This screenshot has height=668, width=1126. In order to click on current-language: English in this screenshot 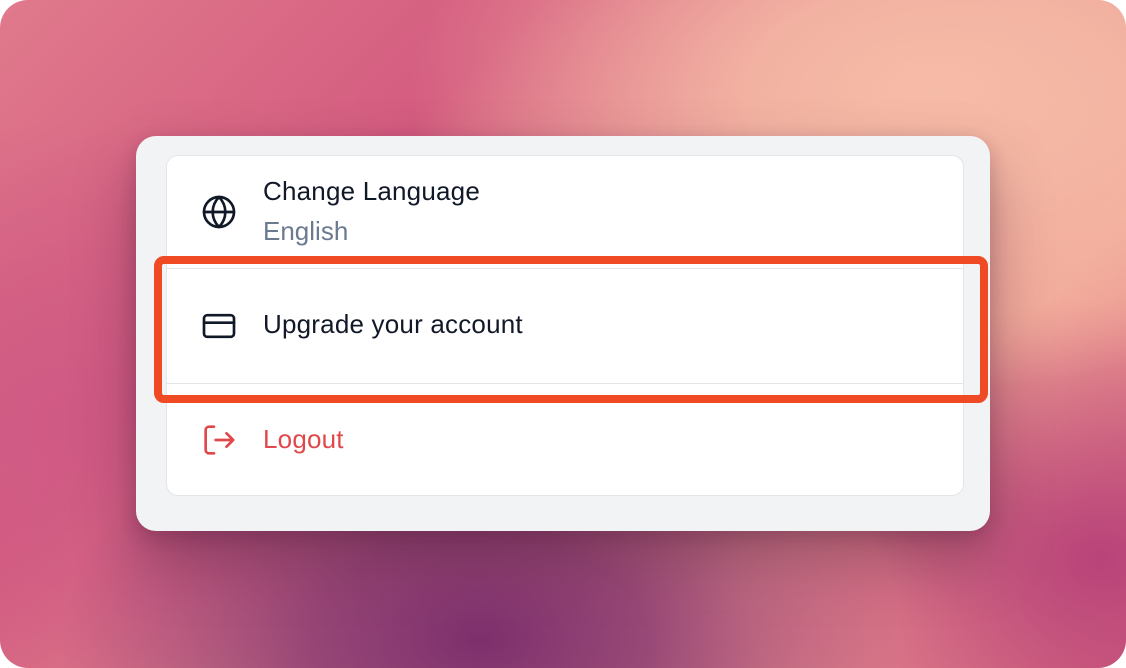, I will do `click(306, 231)`.